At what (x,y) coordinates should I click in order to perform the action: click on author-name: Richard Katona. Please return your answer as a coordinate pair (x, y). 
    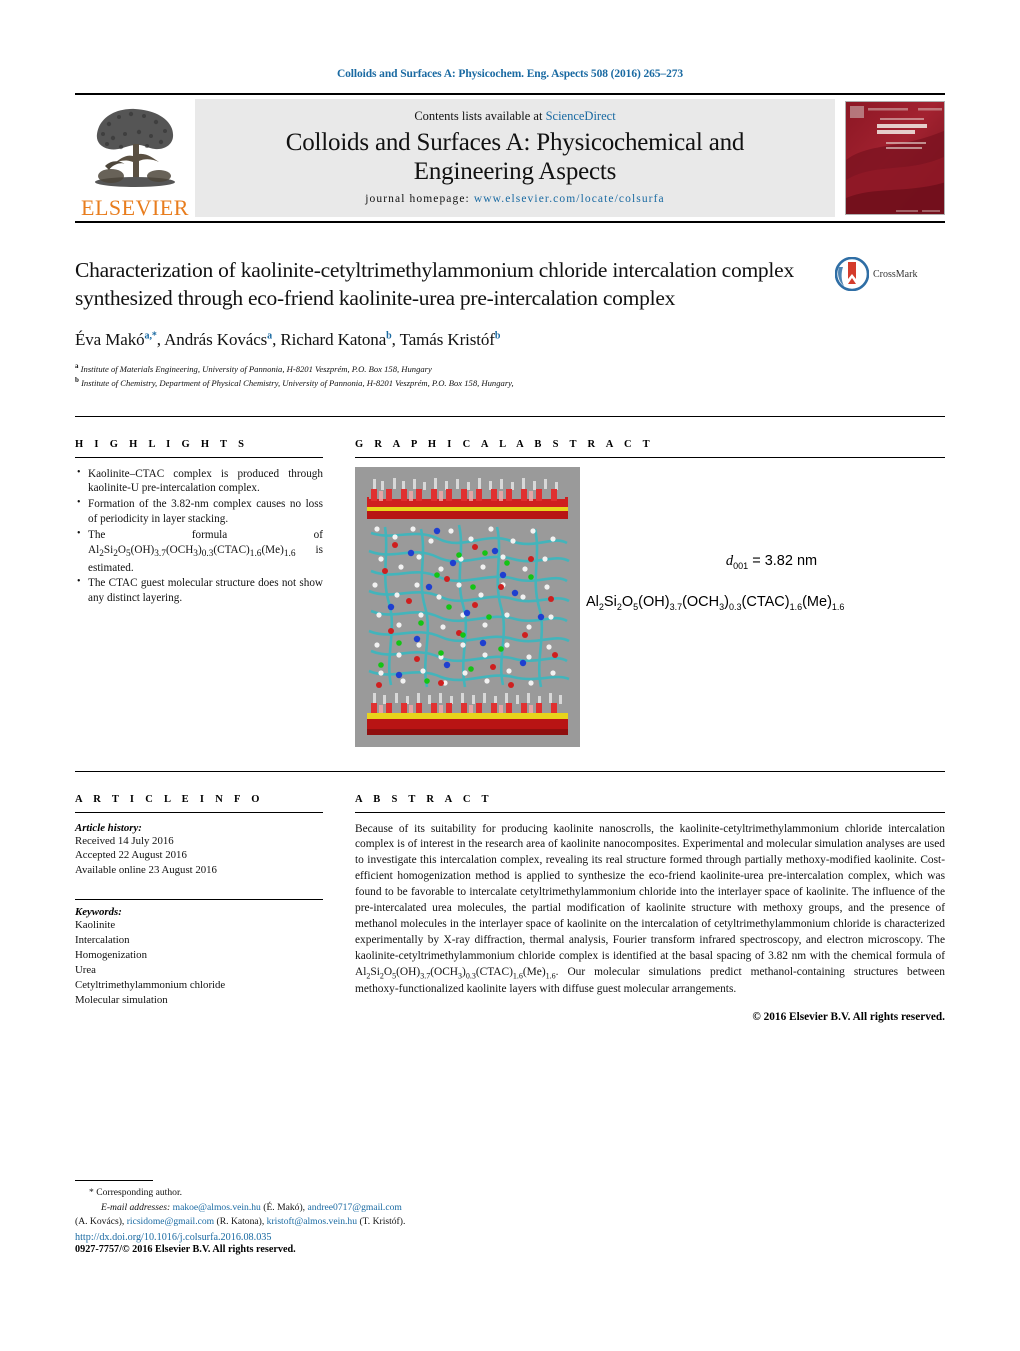
    Looking at the image, I should click on (333, 339).